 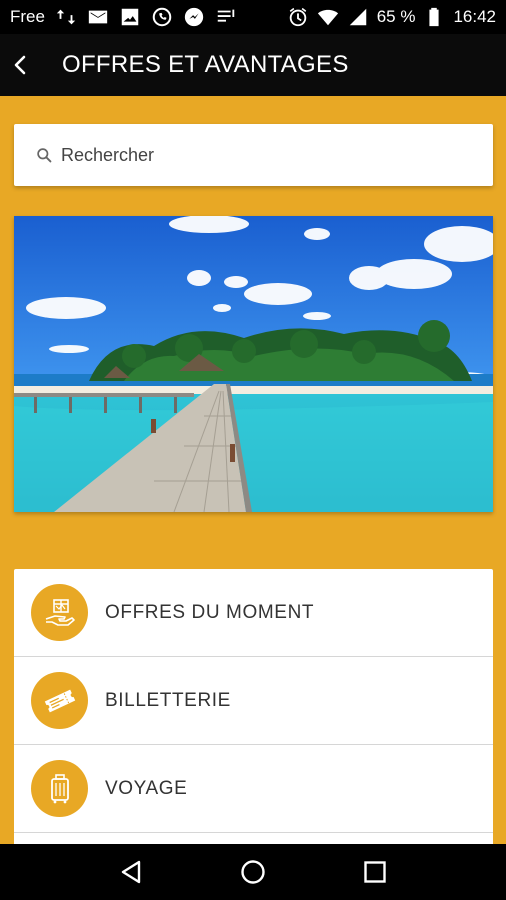 I want to click on clock-label: 16:42, so click(x=474, y=16).